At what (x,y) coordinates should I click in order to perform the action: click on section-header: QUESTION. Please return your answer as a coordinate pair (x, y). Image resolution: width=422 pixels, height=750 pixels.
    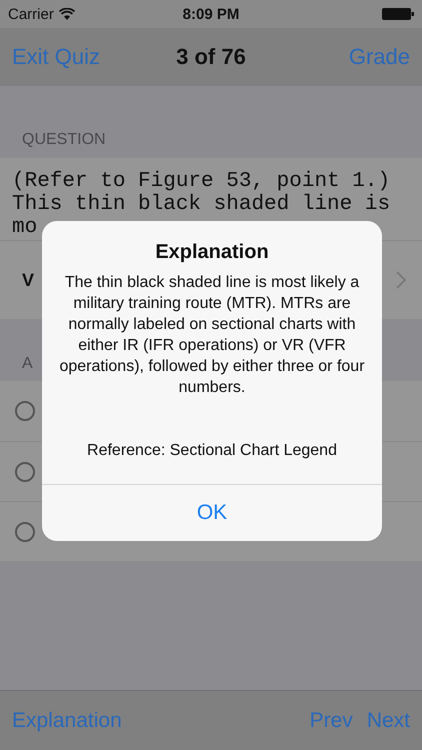
    Looking at the image, I should click on (64, 140).